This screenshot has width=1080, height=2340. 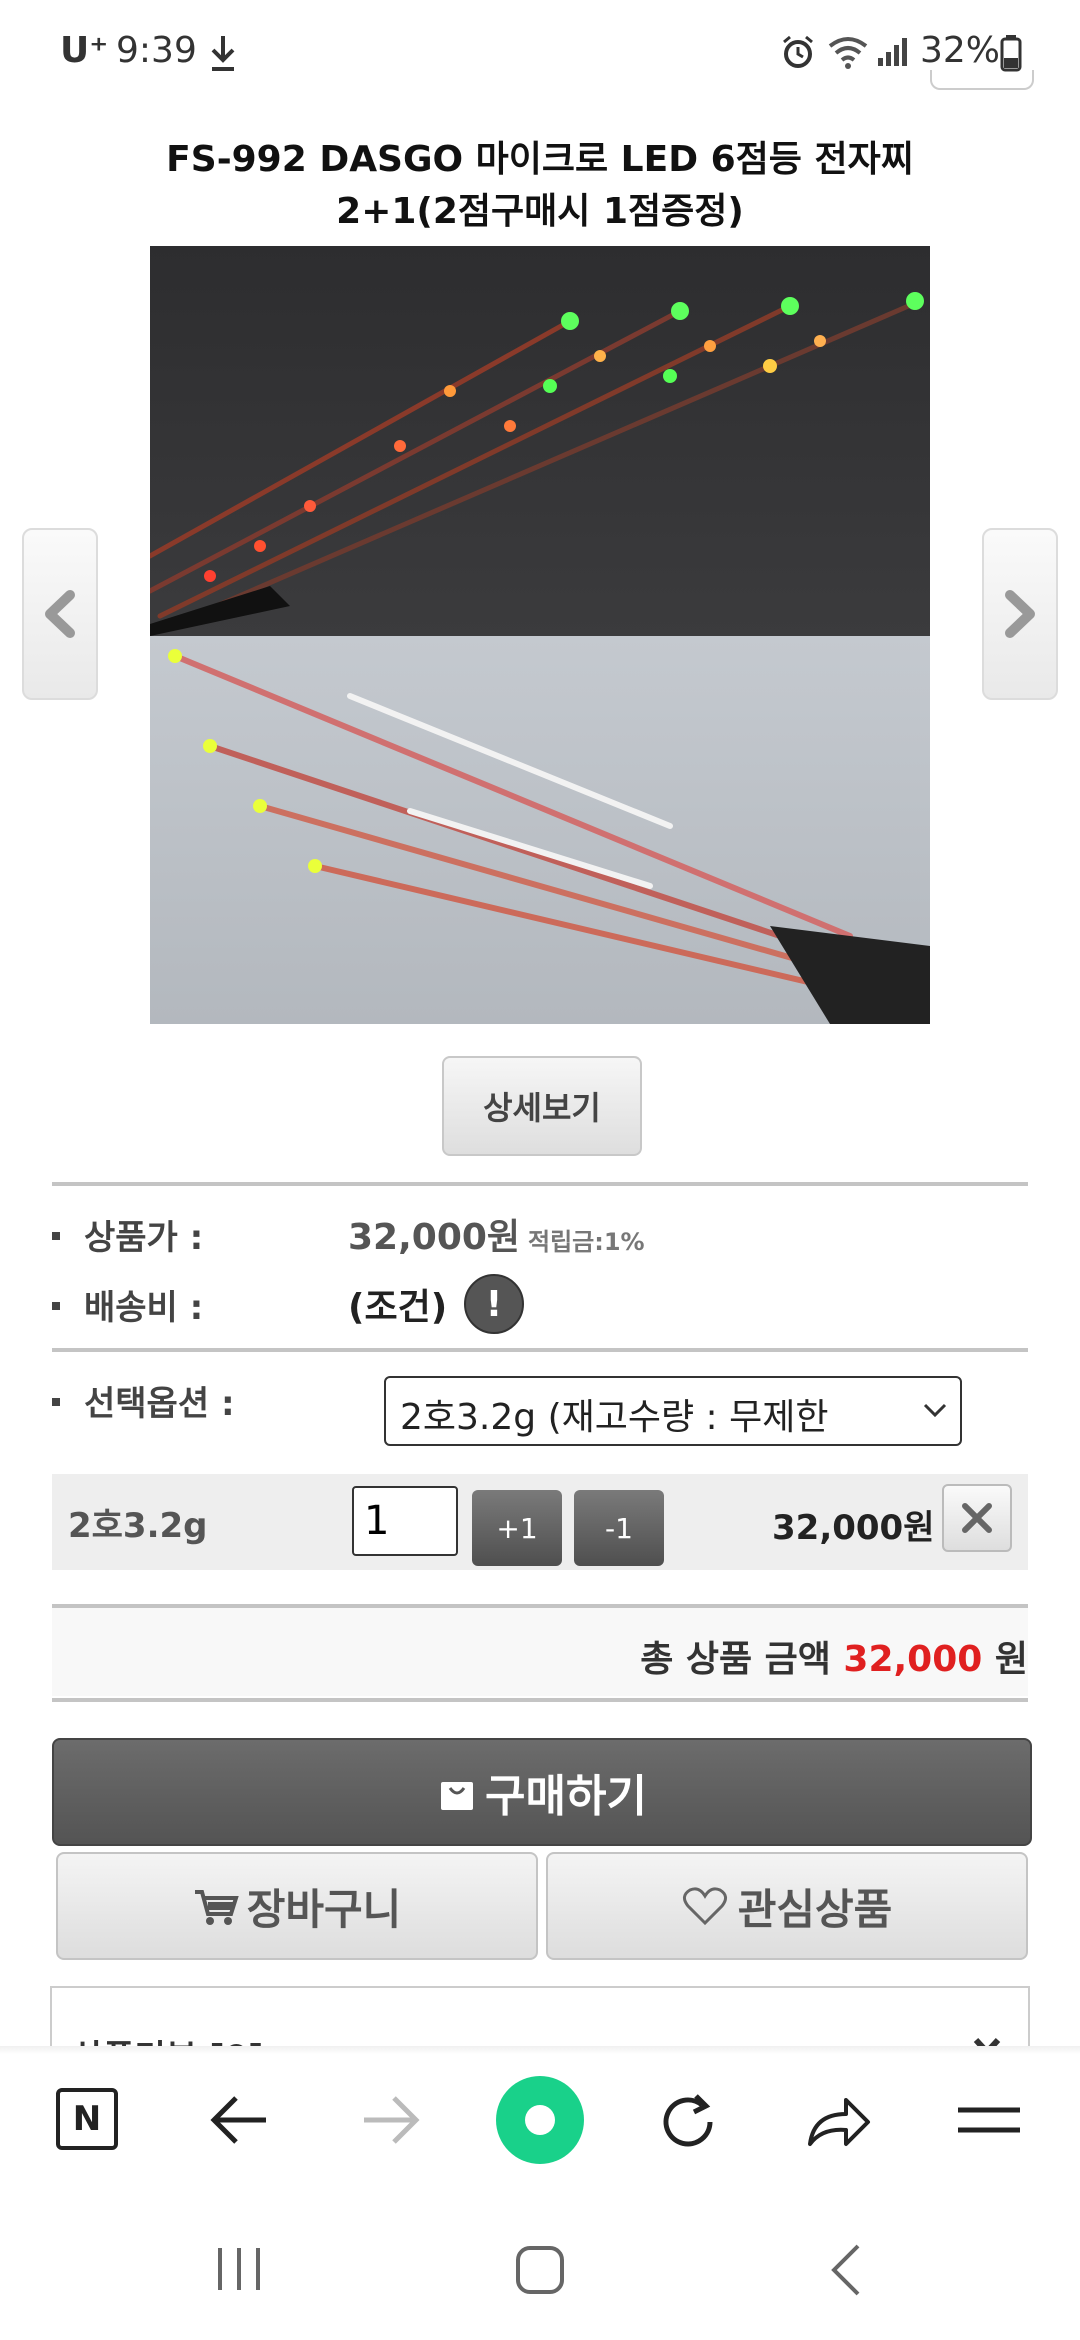 I want to click on cart-button: 장바구니, so click(x=297, y=1906).